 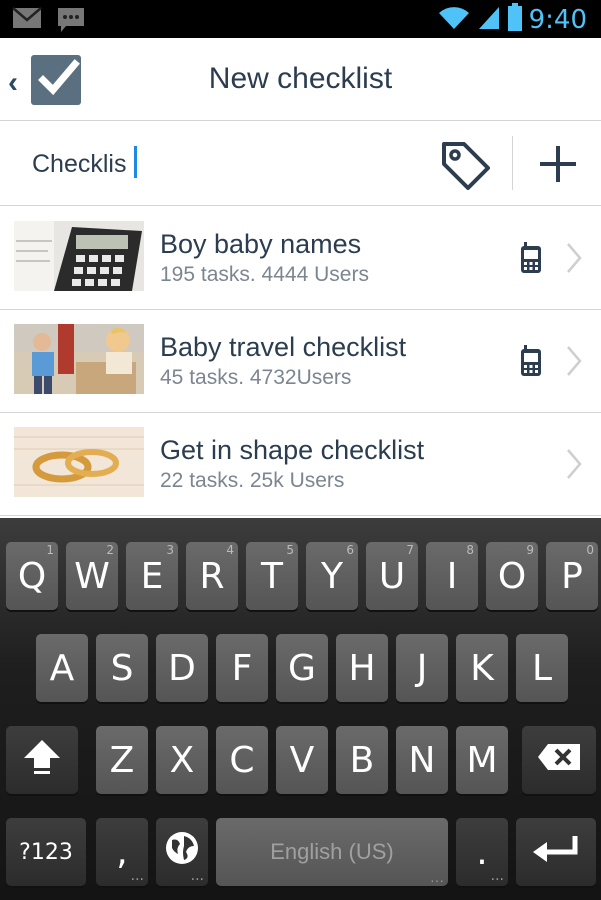 I want to click on kids-moving-photo, so click(x=79, y=359).